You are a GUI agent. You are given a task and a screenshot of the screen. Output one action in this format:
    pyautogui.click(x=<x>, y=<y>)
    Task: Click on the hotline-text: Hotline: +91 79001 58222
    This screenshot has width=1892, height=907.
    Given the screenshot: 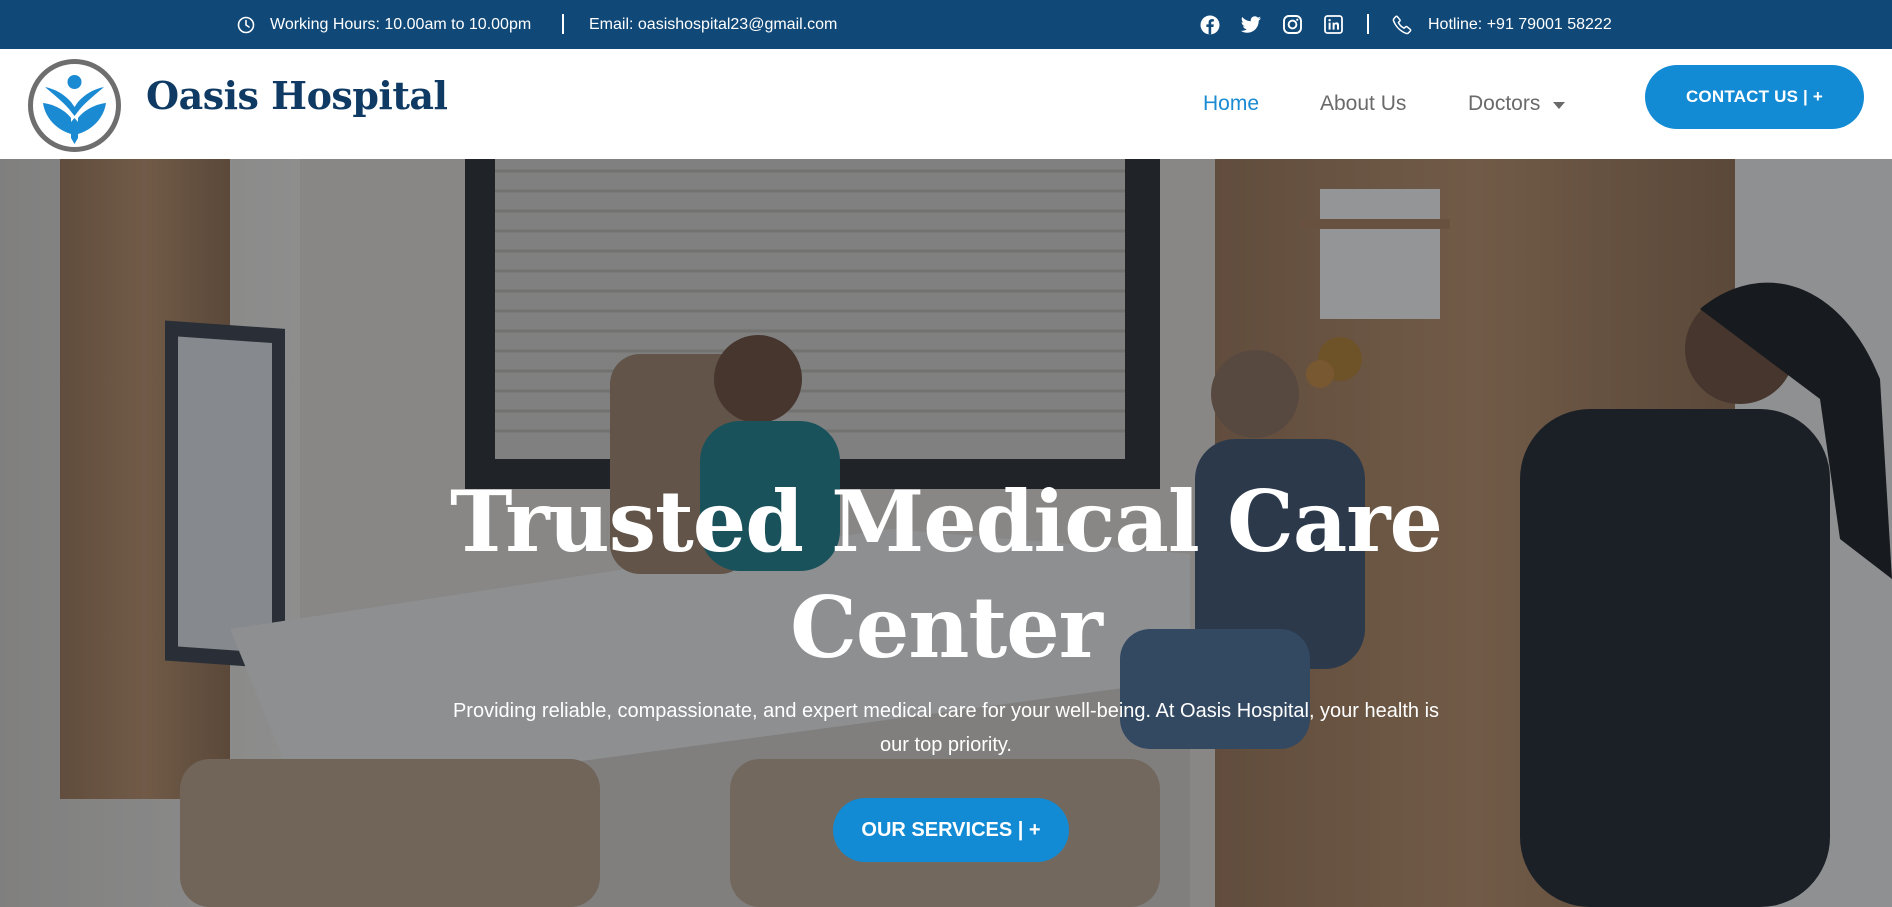 What is the action you would take?
    pyautogui.click(x=1520, y=25)
    